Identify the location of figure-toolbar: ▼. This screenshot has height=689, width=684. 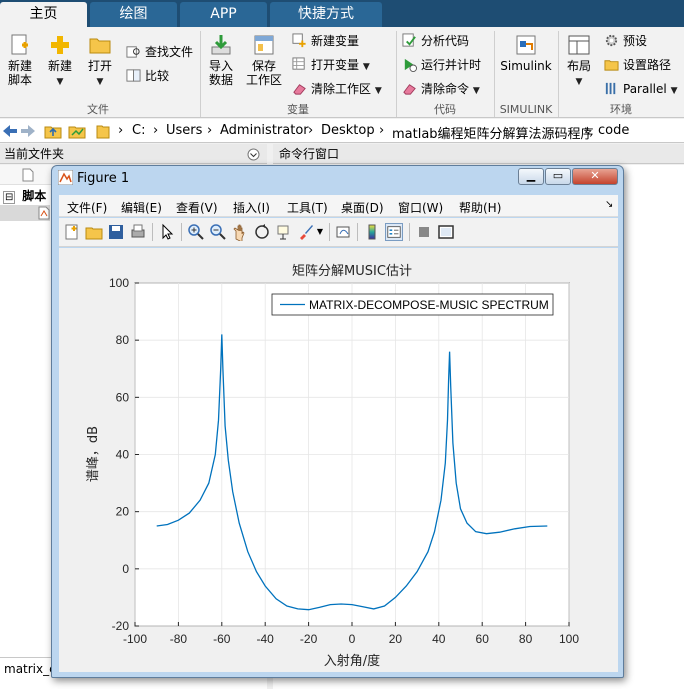
(338, 232).